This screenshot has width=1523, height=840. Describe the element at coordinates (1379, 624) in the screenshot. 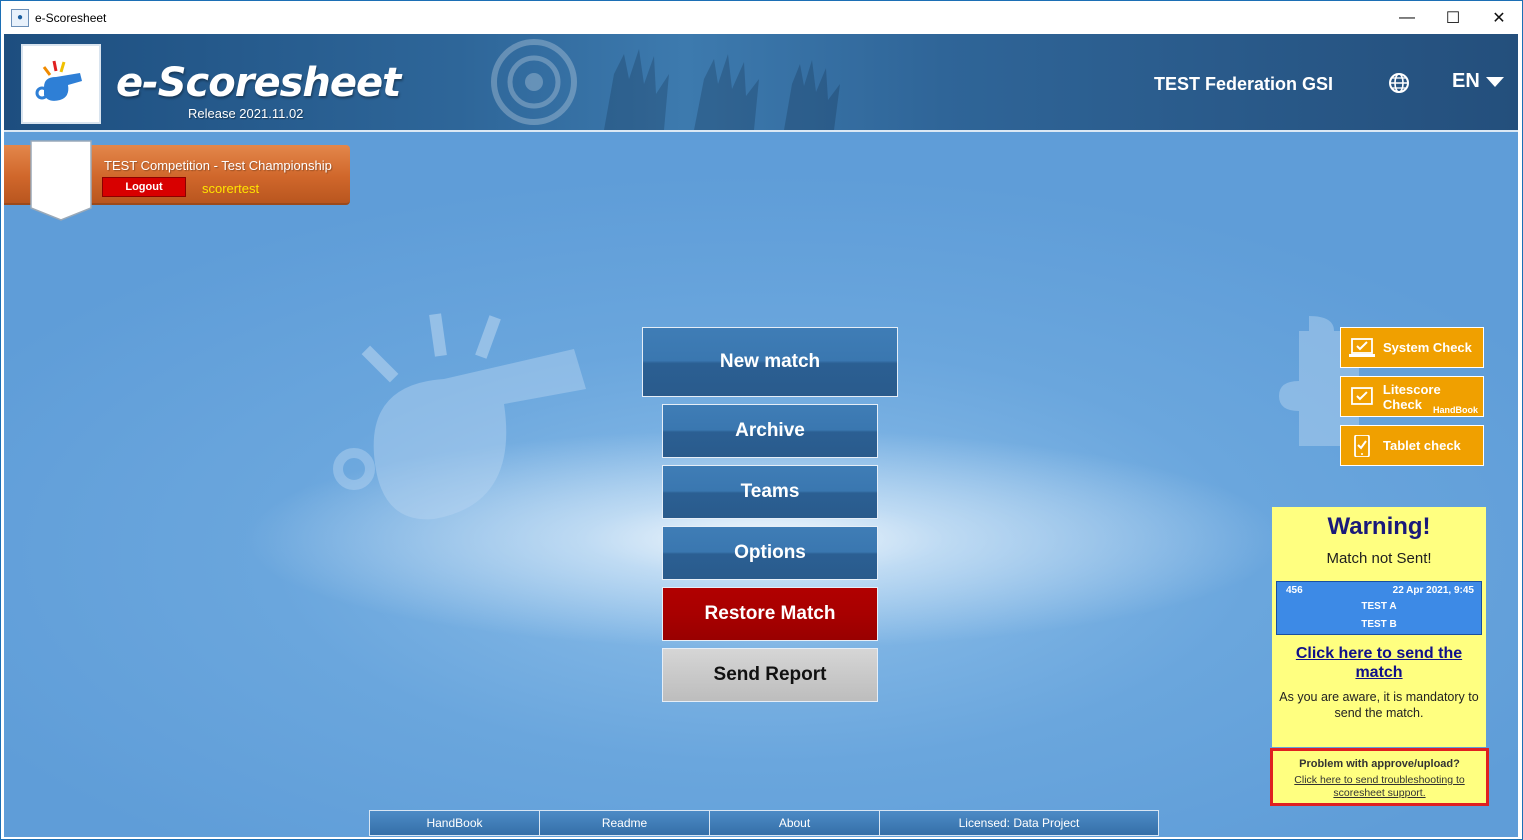

I see `match-team-b: TEST B` at that location.